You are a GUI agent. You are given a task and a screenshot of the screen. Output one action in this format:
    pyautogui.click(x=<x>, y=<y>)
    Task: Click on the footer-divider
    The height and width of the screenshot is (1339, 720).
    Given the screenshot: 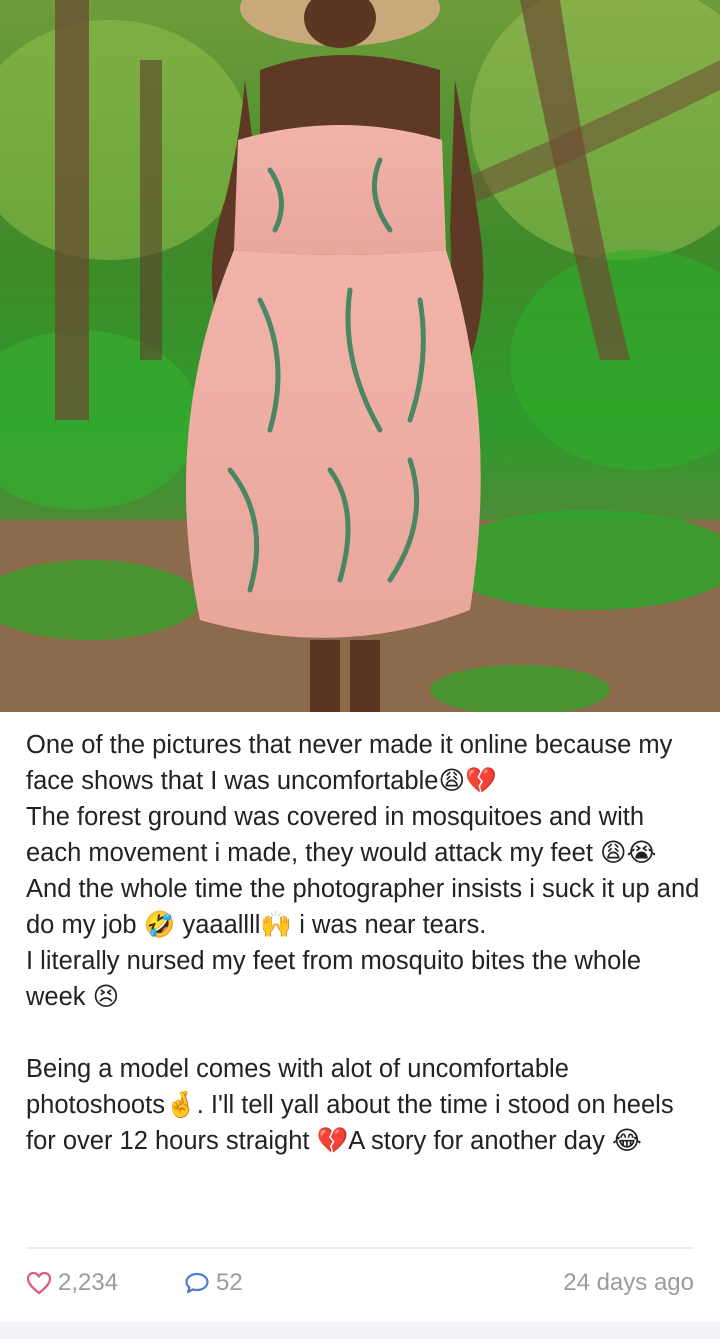 What is the action you would take?
    pyautogui.click(x=360, y=1248)
    